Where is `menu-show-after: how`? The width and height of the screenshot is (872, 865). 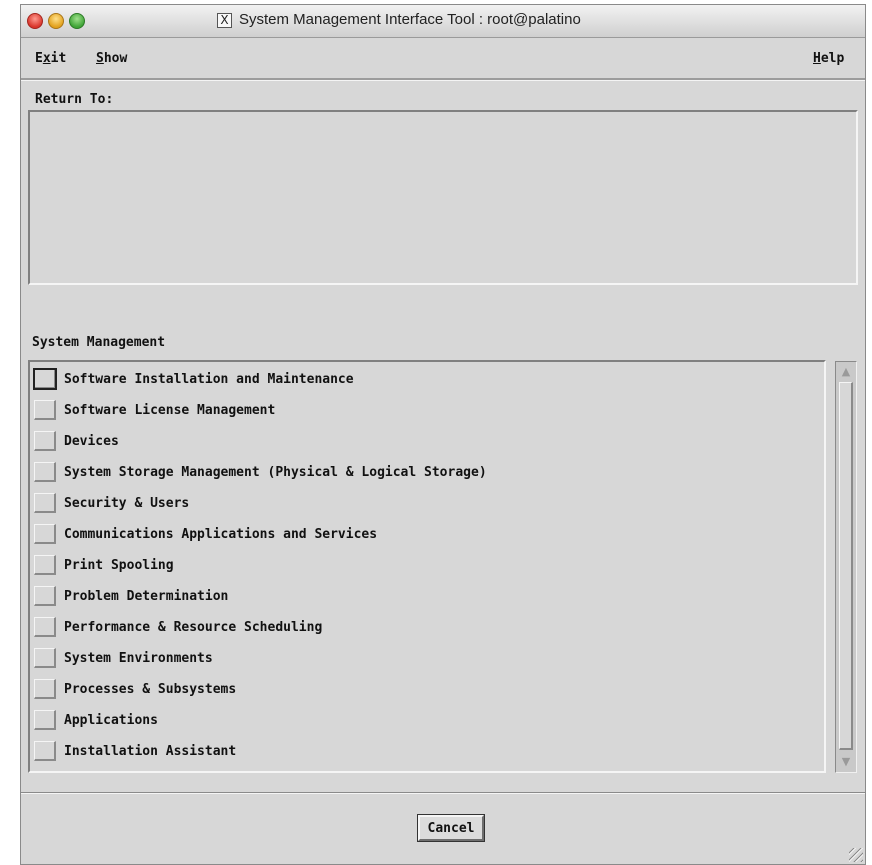
menu-show-after: how is located at coordinates (115, 58).